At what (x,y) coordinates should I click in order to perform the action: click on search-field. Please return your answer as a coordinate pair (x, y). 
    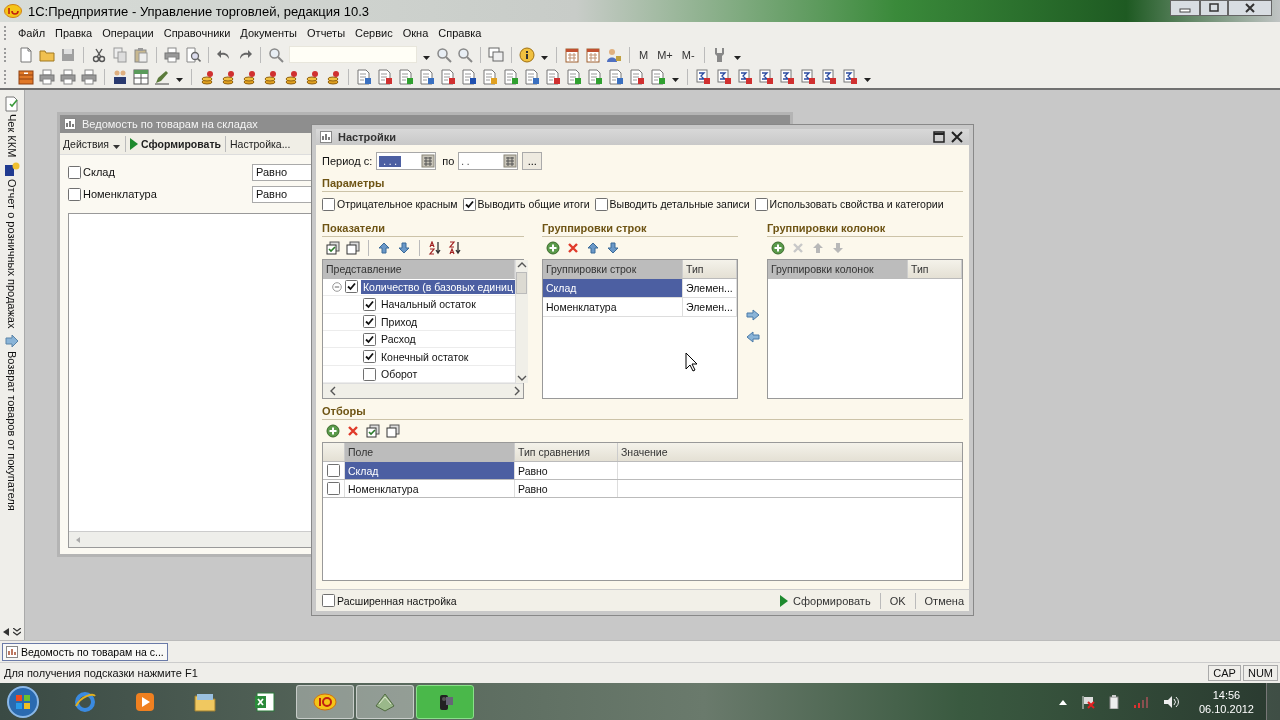
    Looking at the image, I should click on (353, 54).